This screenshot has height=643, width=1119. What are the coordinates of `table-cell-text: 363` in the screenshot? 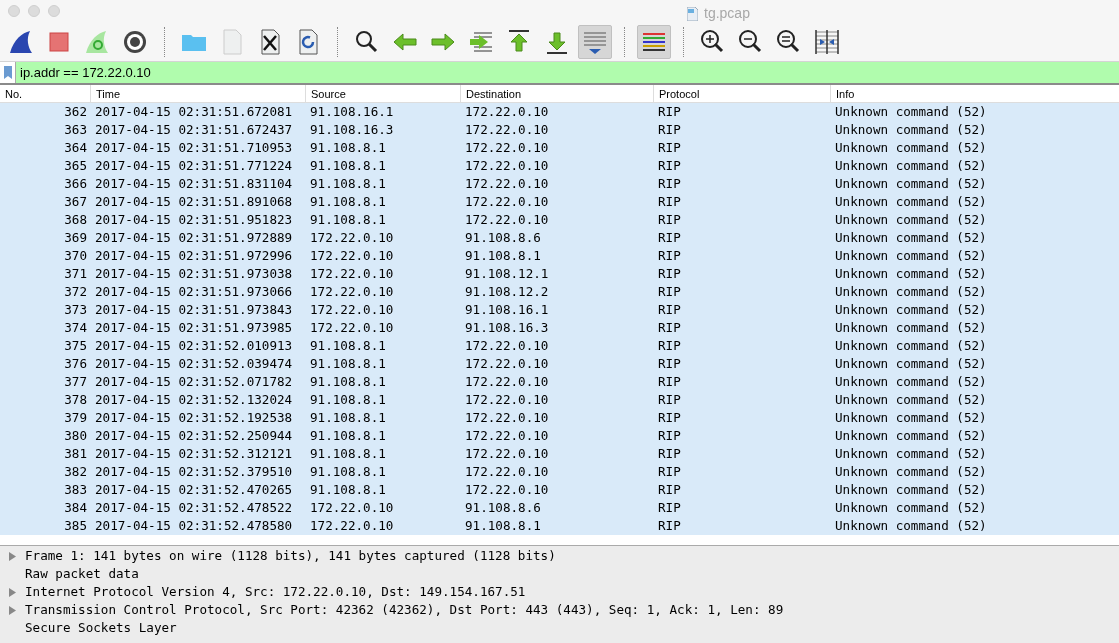 It's located at (75, 130).